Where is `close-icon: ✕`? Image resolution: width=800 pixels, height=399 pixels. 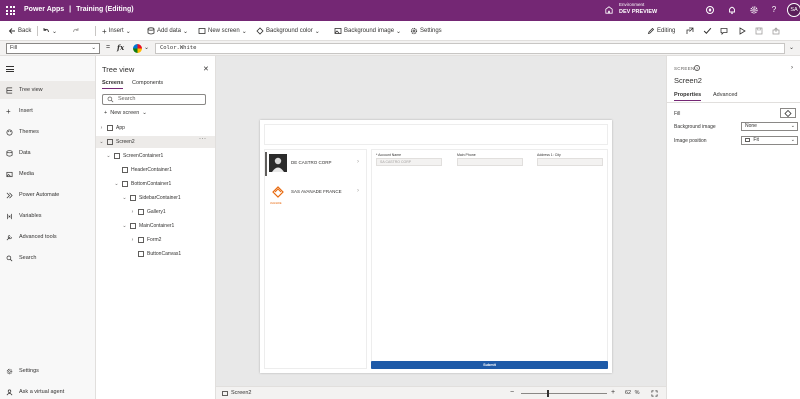
close-icon: ✕ is located at coordinates (206, 69).